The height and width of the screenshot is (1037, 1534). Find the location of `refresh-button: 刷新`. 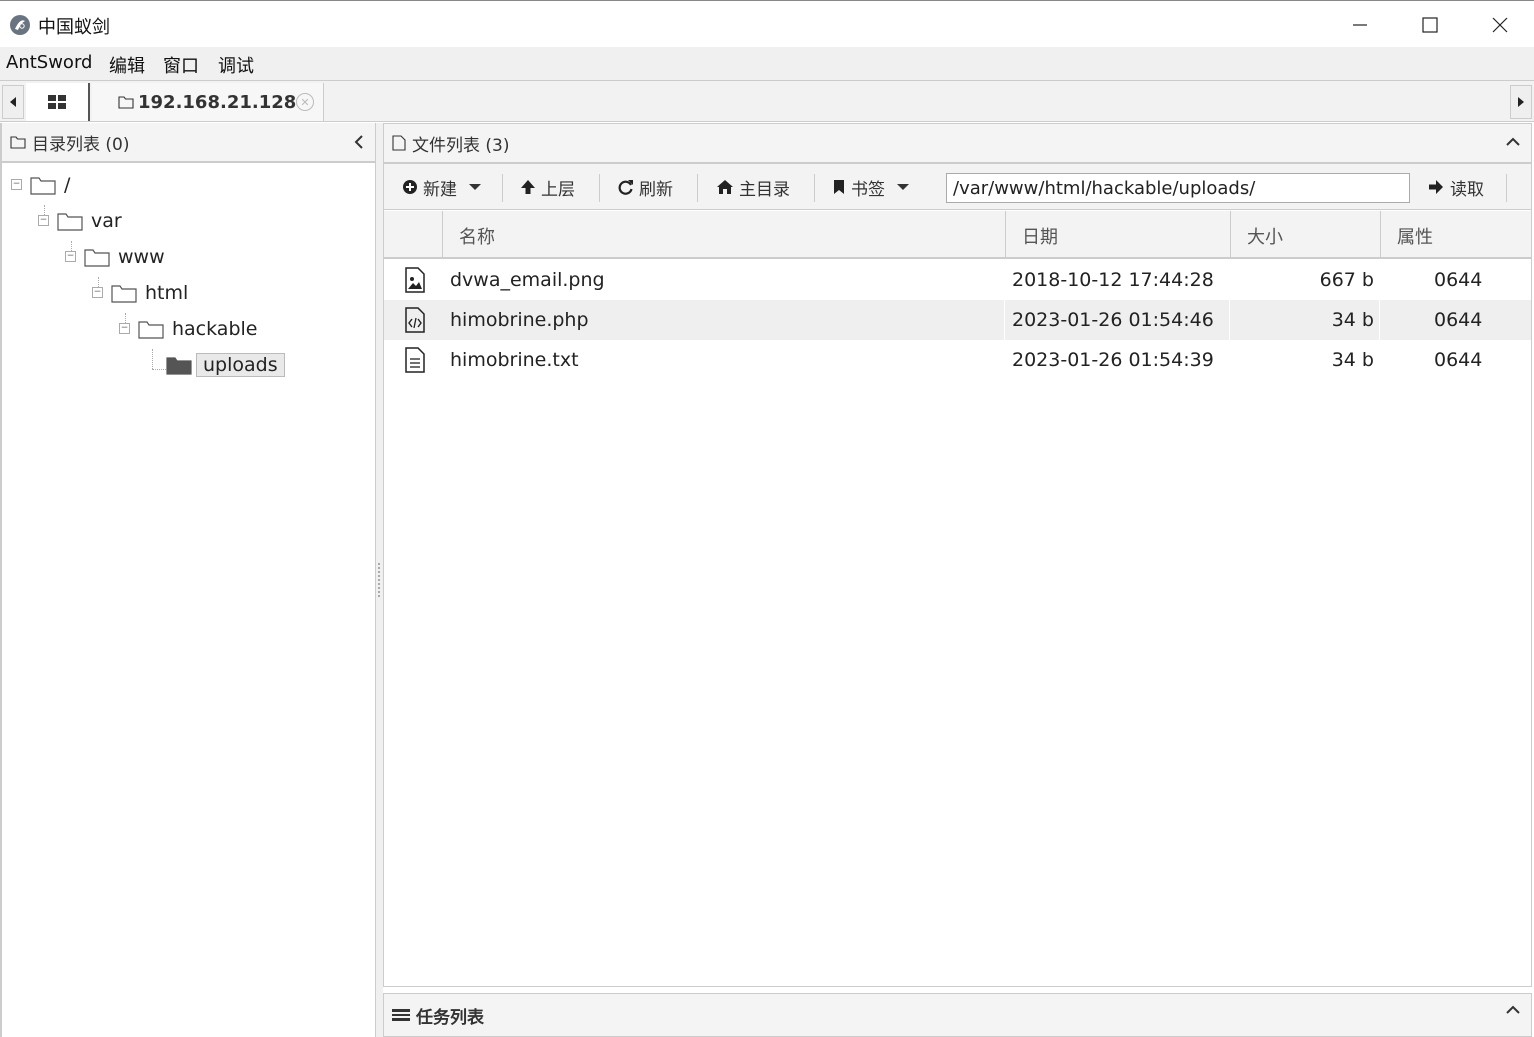

refresh-button: 刷新 is located at coordinates (645, 187).